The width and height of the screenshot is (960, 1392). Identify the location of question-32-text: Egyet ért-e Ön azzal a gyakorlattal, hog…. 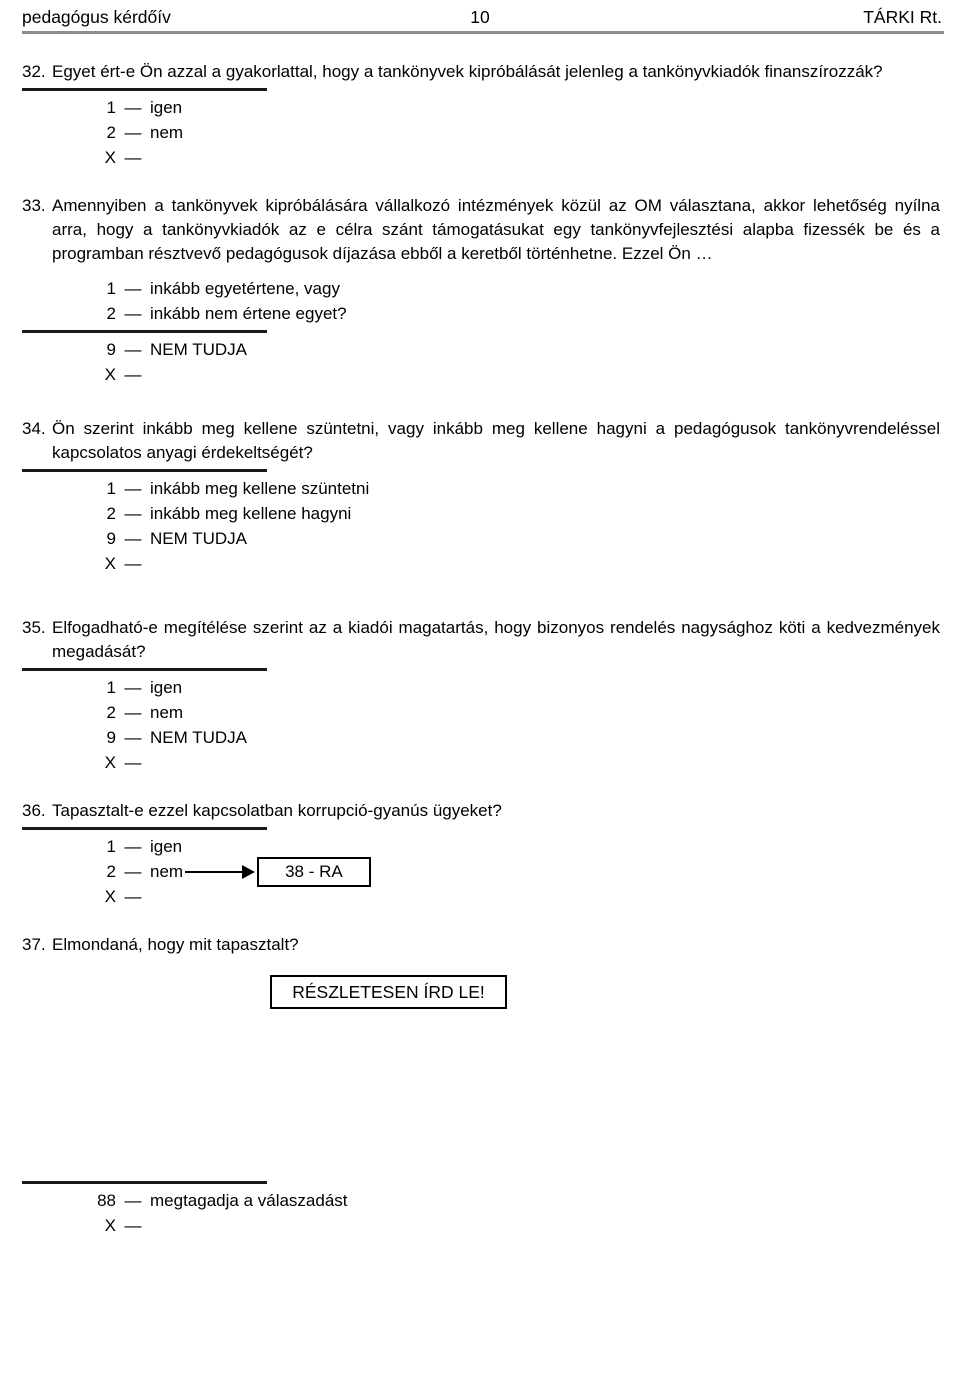
(467, 71).